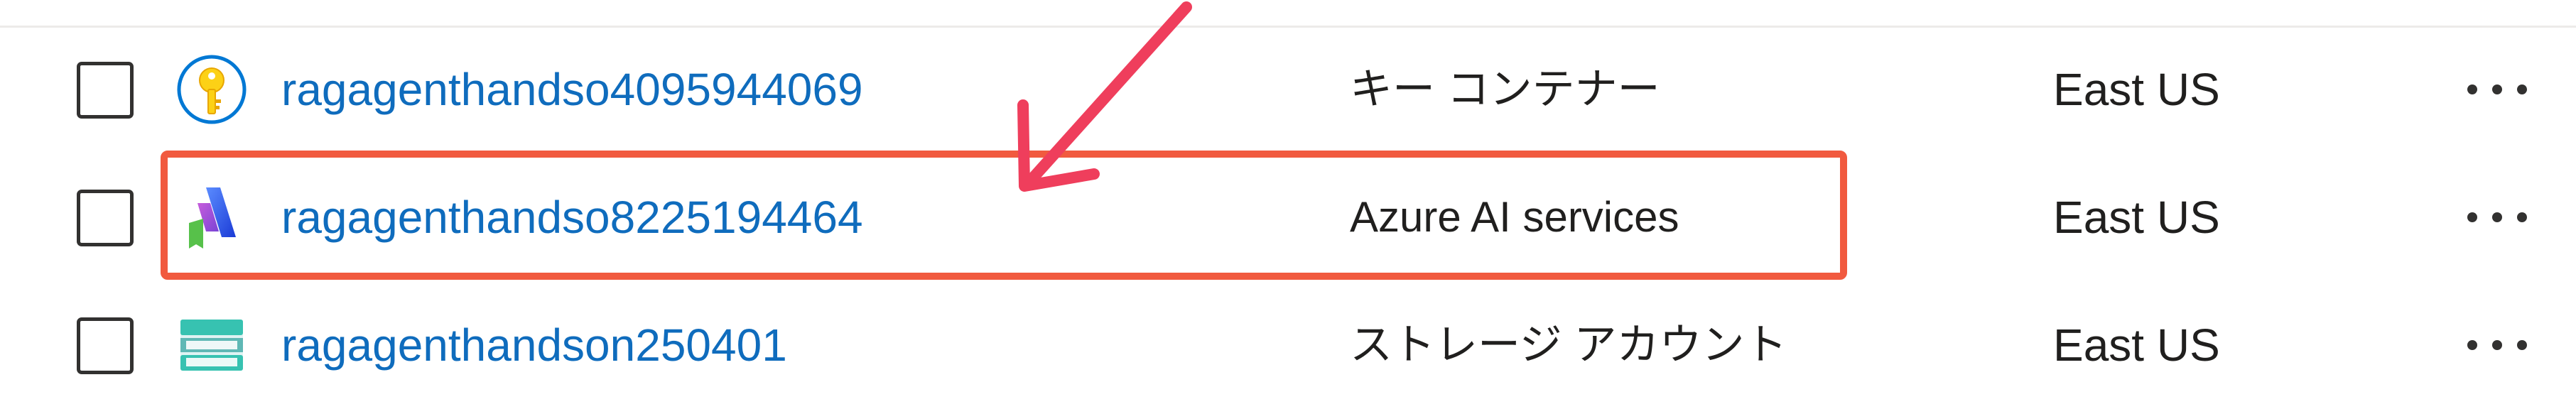  What do you see at coordinates (572, 217) in the screenshot?
I see `resource-name-link: ragagenthandso8225194464` at bounding box center [572, 217].